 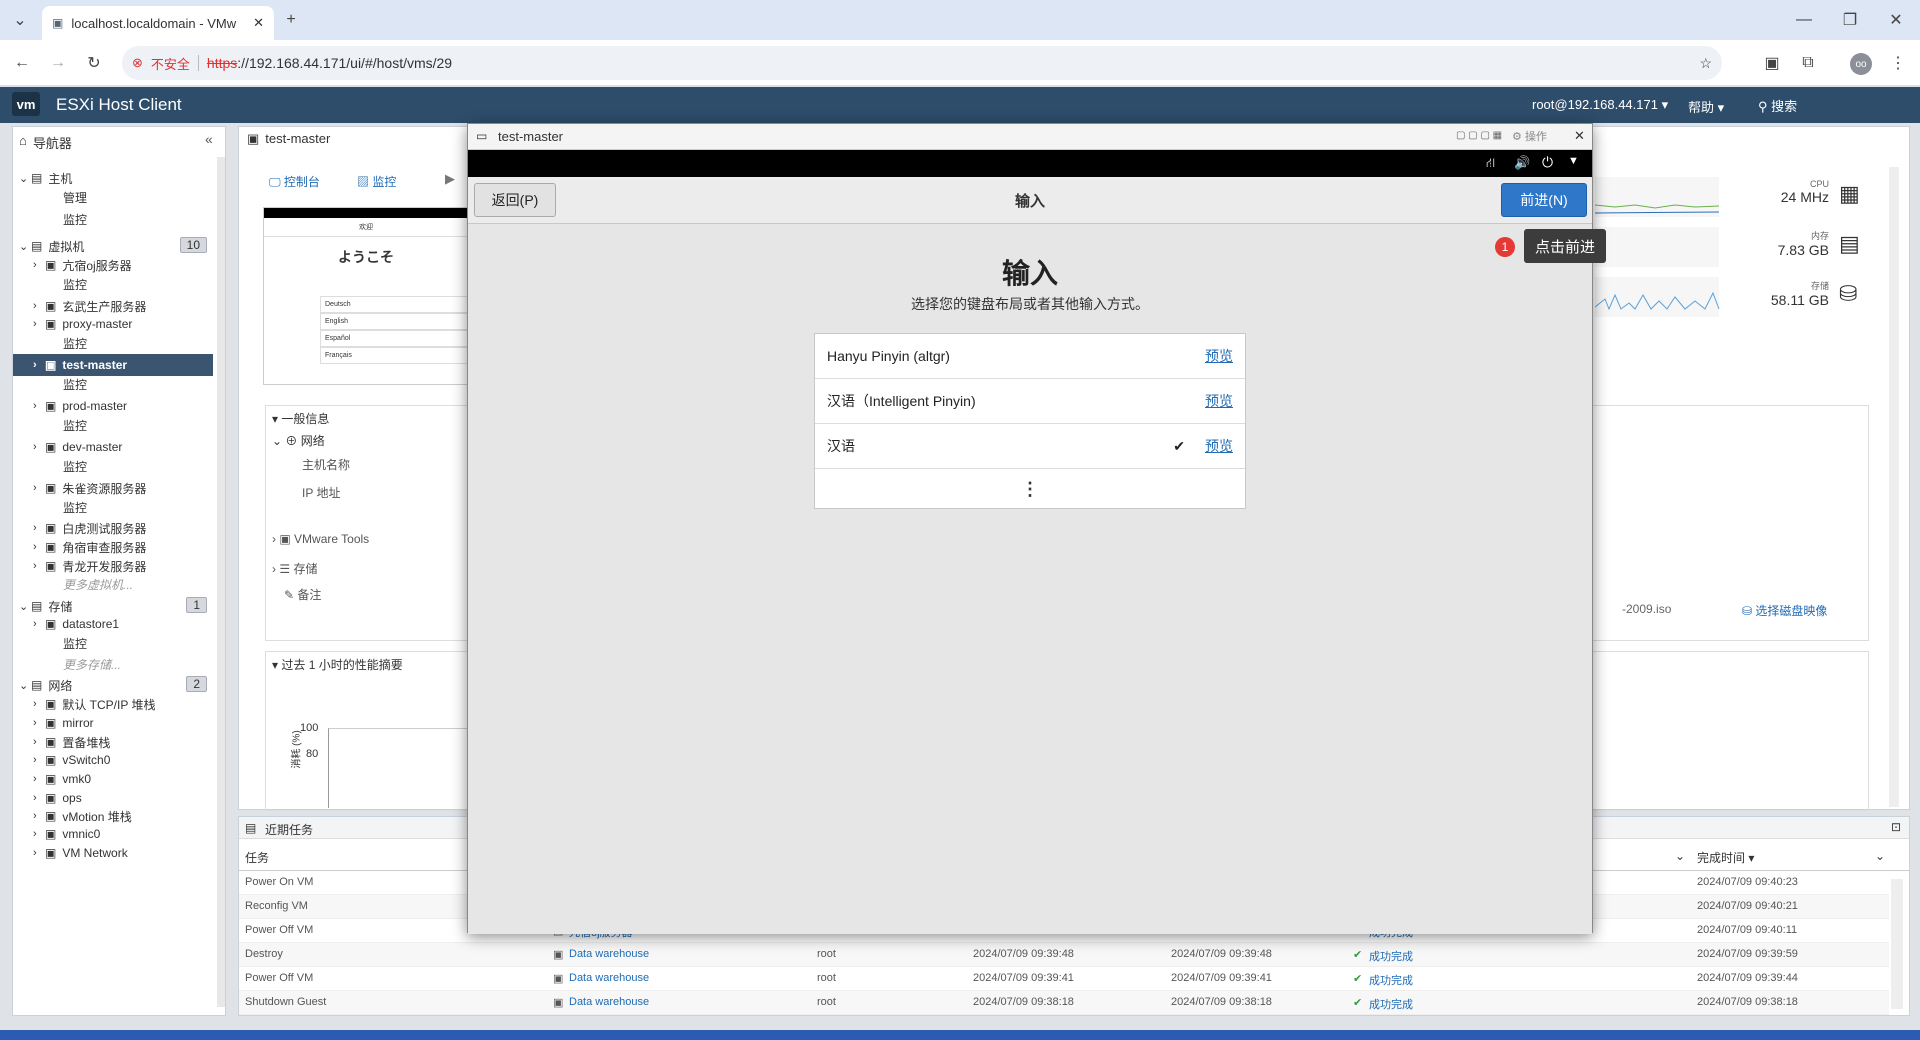 What do you see at coordinates (113, 197) in the screenshot?
I see `nav-item: 管理` at bounding box center [113, 197].